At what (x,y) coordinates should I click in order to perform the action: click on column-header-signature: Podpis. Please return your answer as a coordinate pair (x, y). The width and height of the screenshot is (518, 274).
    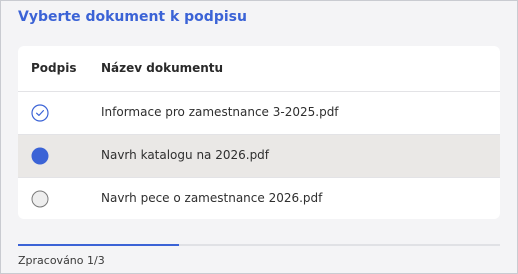
    Looking at the image, I should click on (54, 68).